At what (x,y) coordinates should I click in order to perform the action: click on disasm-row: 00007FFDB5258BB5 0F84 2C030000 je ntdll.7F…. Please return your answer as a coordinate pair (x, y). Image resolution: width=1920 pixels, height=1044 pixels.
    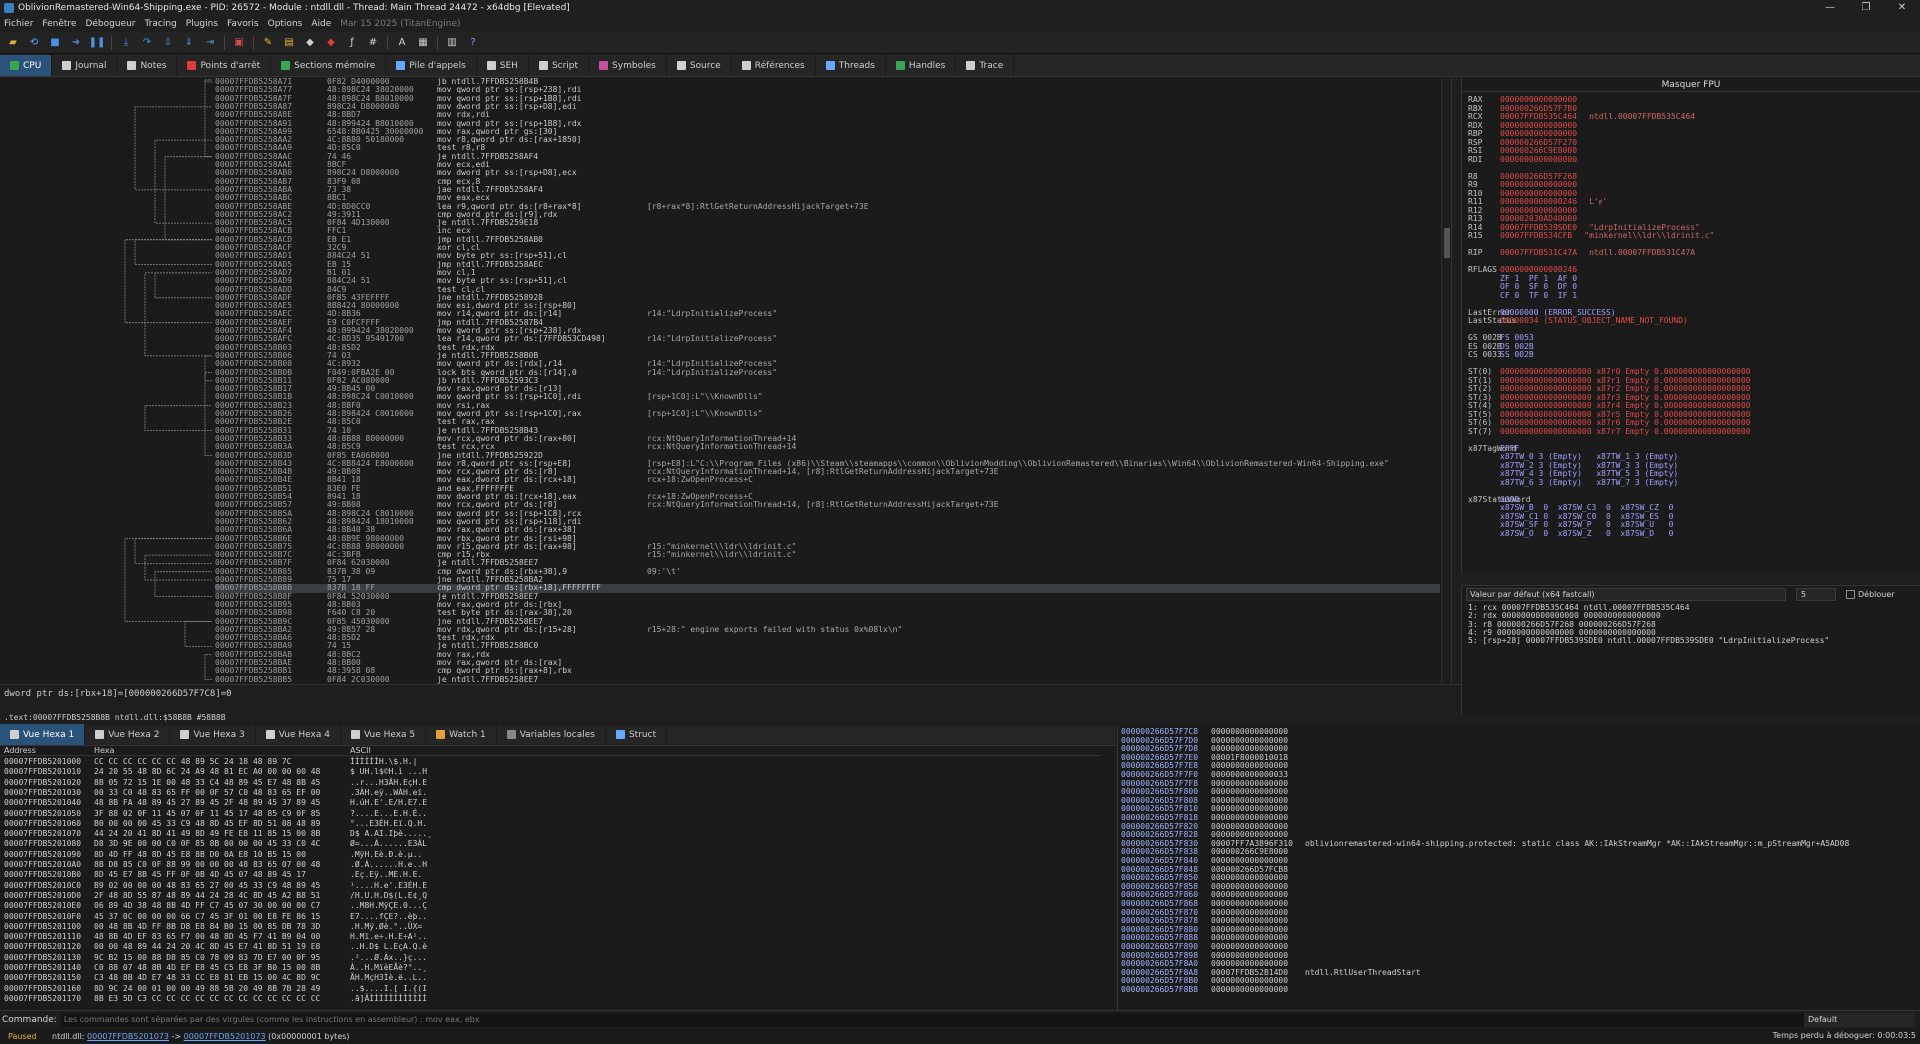
    Looking at the image, I should click on (827, 679).